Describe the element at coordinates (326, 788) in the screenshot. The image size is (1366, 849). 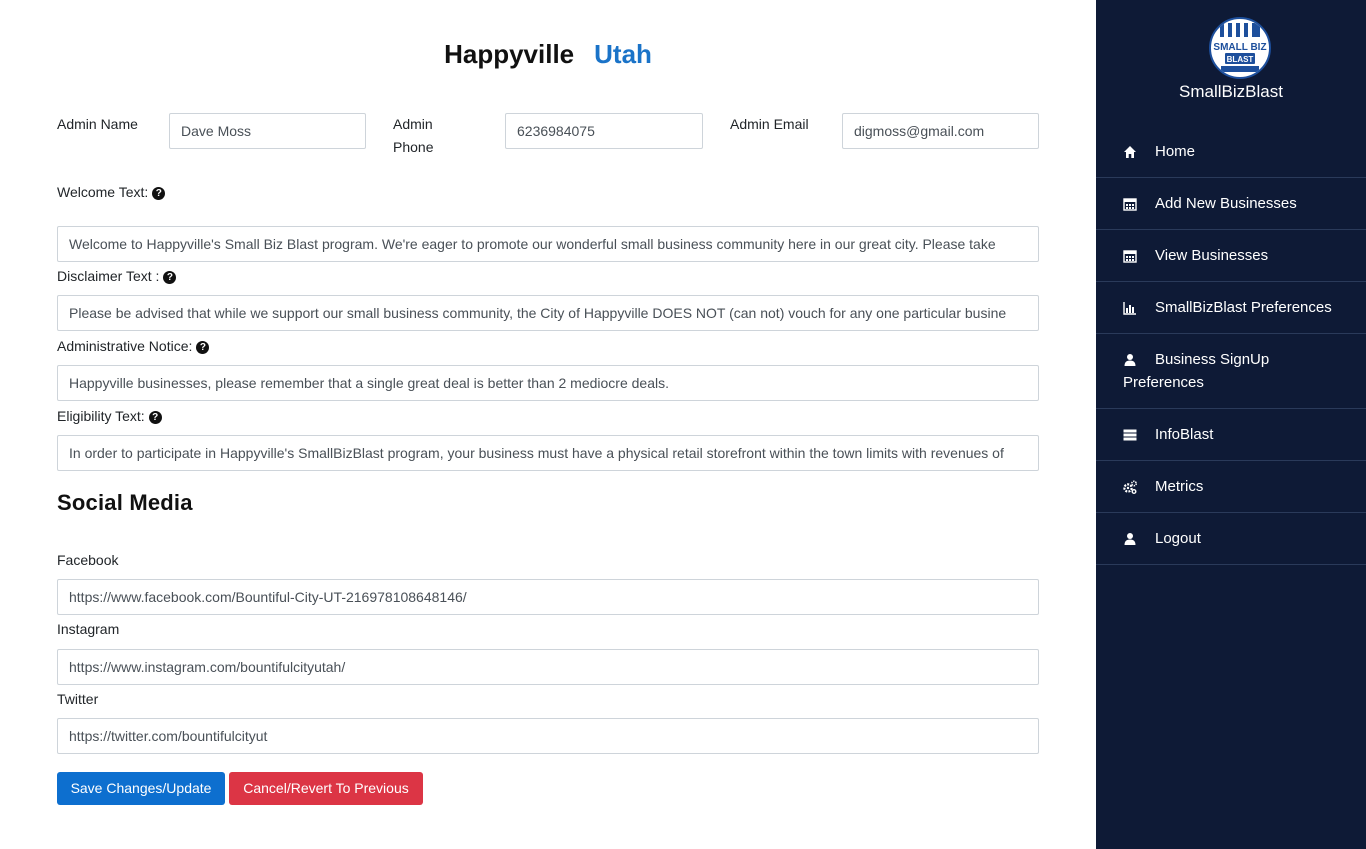
I see `cancel-revert-button: Cancel/Revert To Previous` at that location.